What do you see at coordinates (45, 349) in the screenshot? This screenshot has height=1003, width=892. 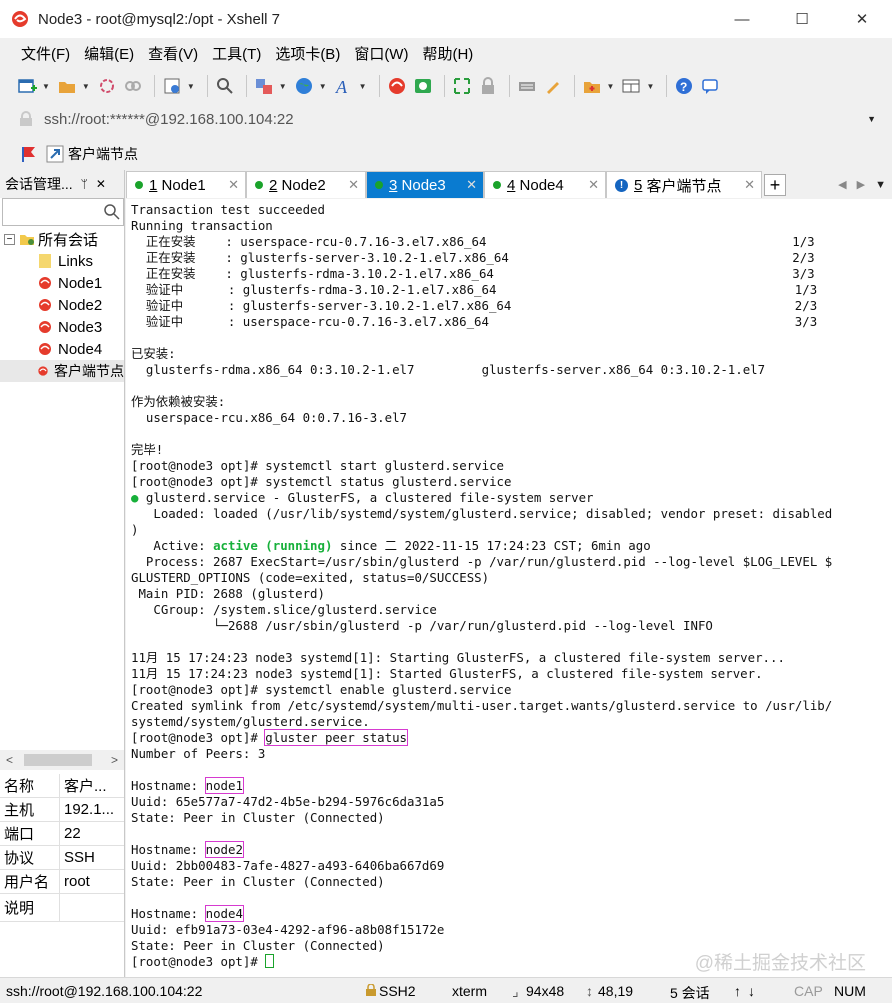 I see `session-icon` at bounding box center [45, 349].